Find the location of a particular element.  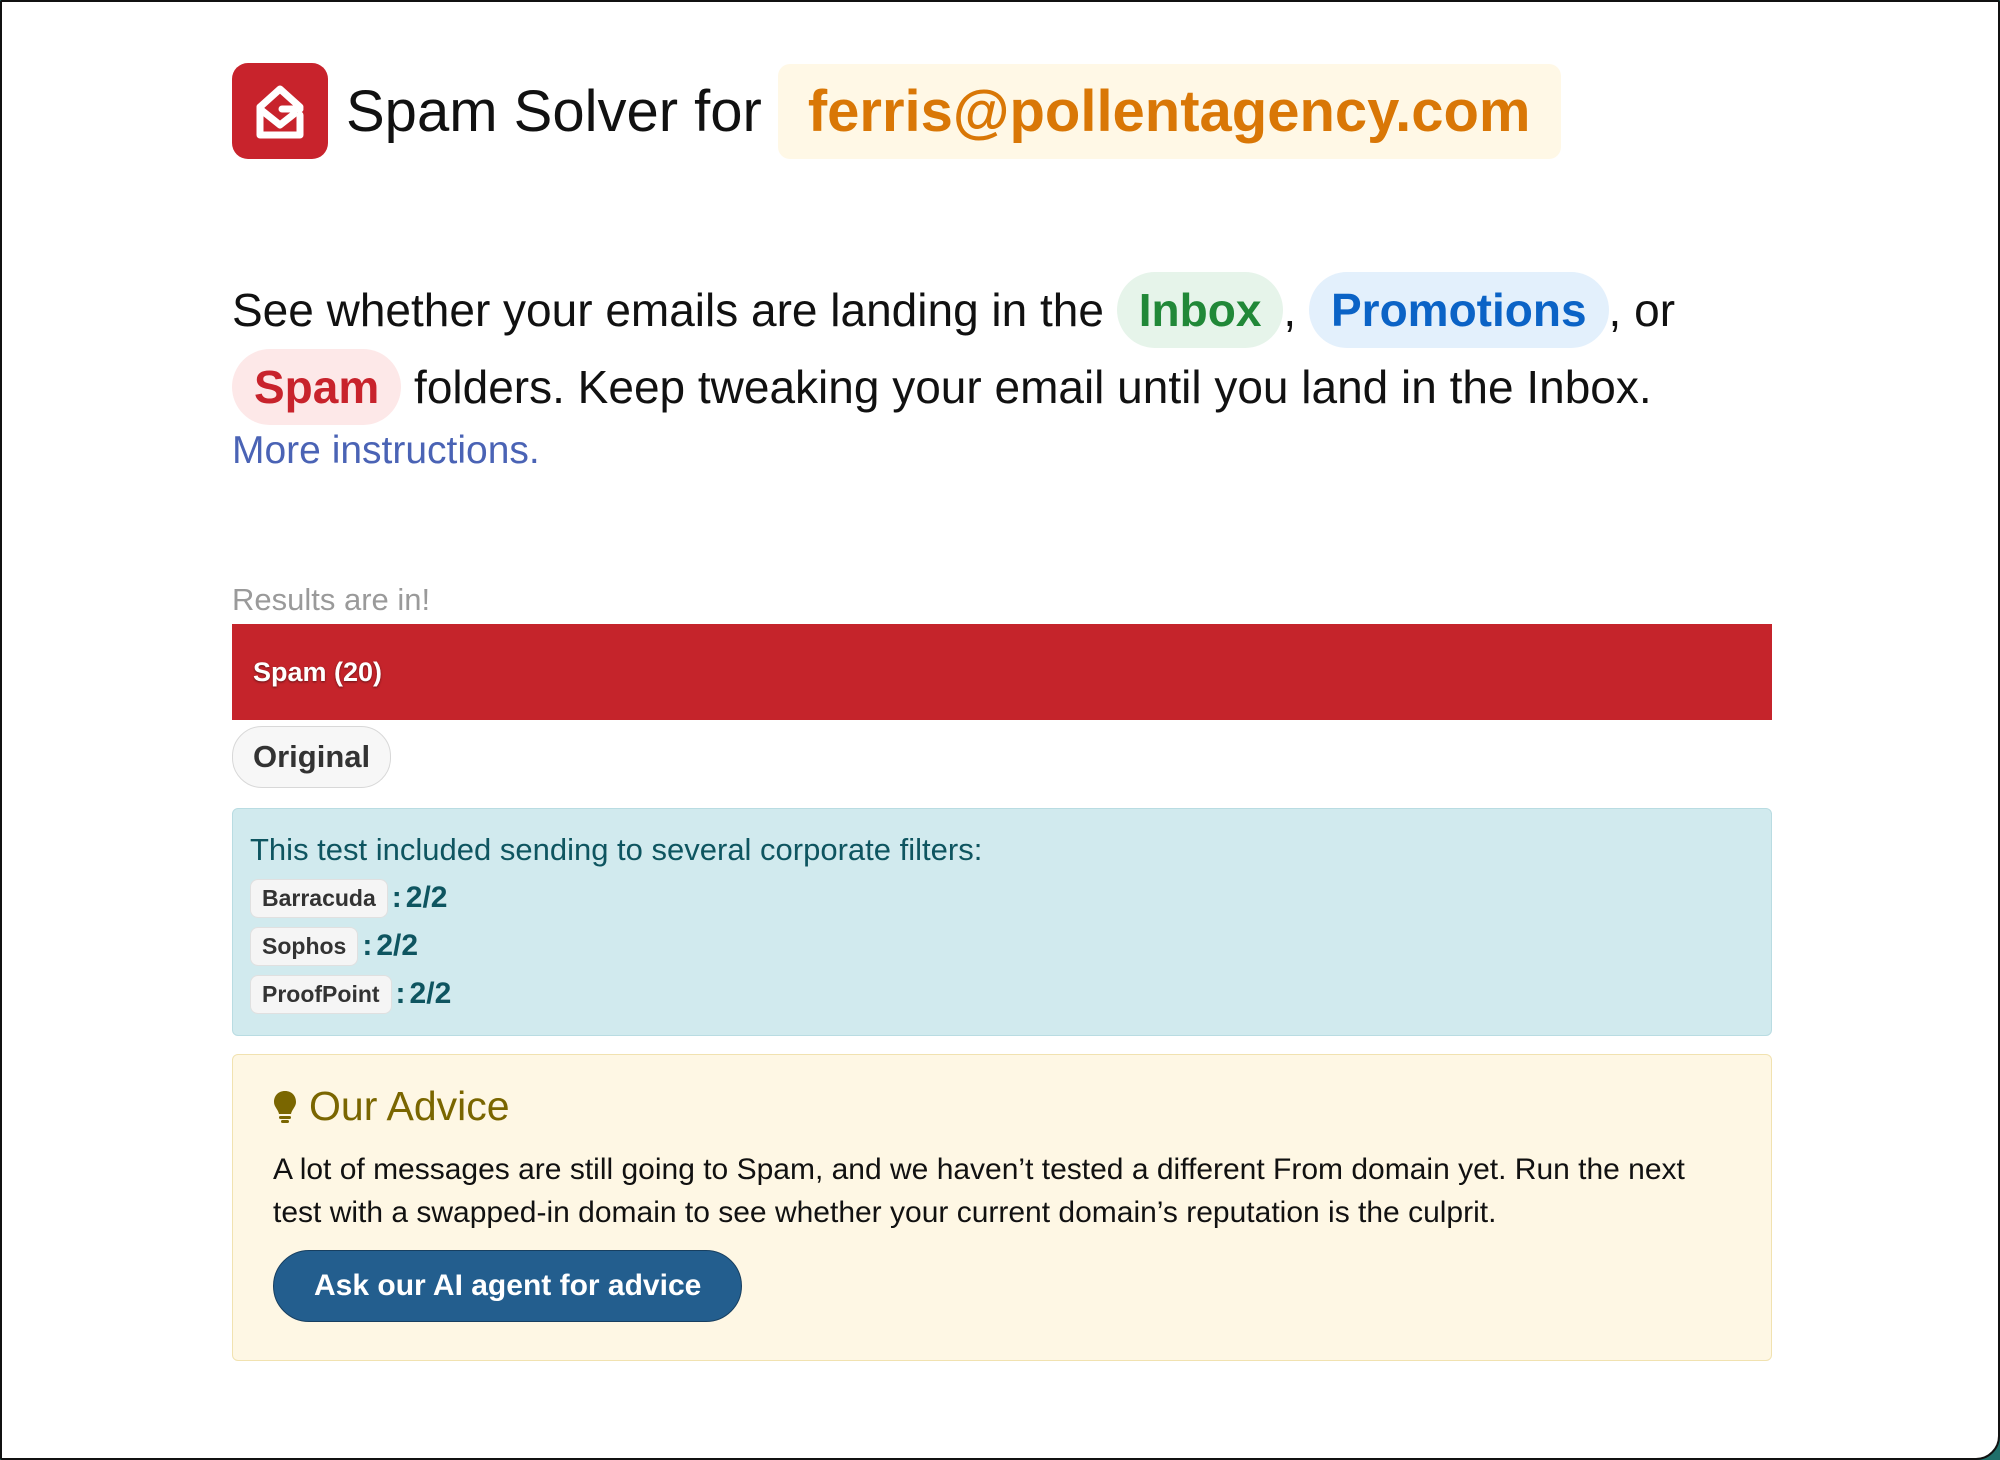

email-address-badge: ferris@pollentagency.com is located at coordinates (1169, 111).